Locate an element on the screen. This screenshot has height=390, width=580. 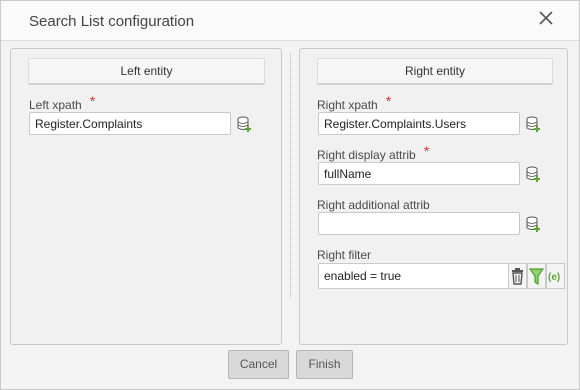
left-xpath-label: Left xpath * is located at coordinates (62, 102).